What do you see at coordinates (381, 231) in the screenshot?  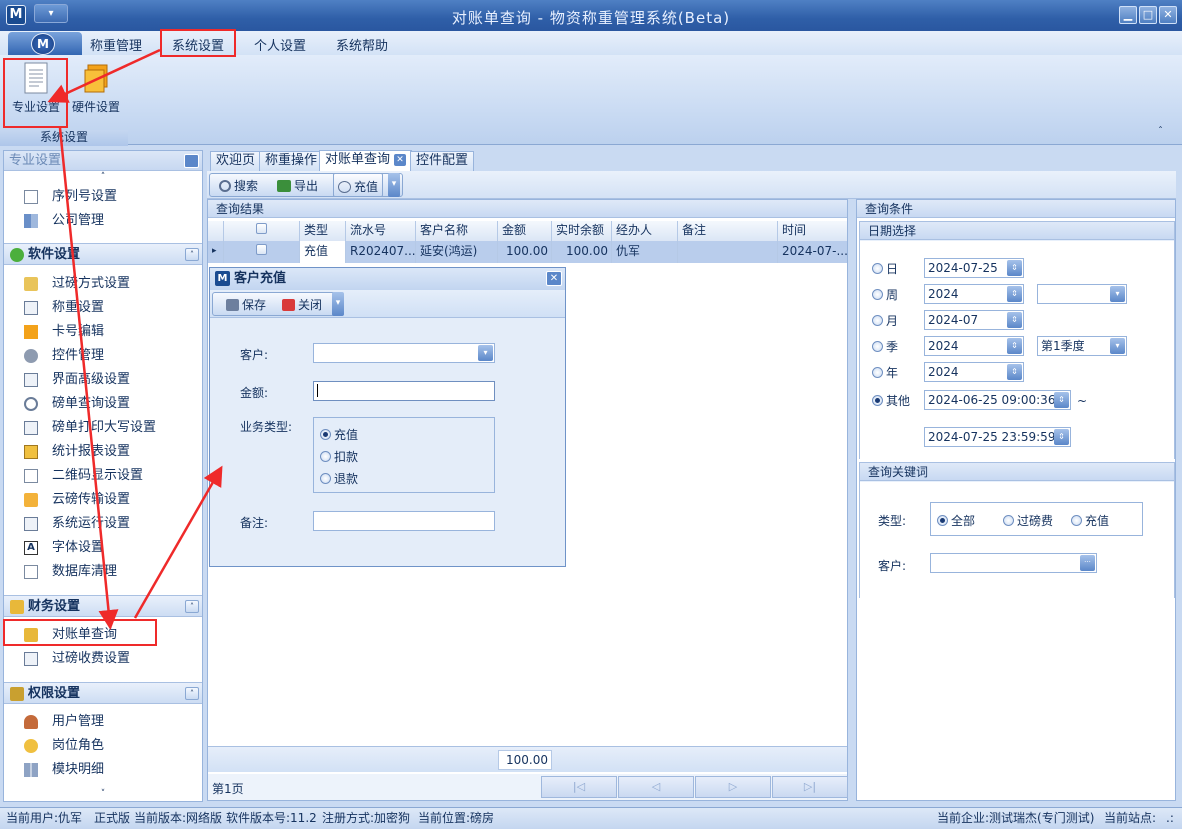 I see `col-serial: 流水号` at bounding box center [381, 231].